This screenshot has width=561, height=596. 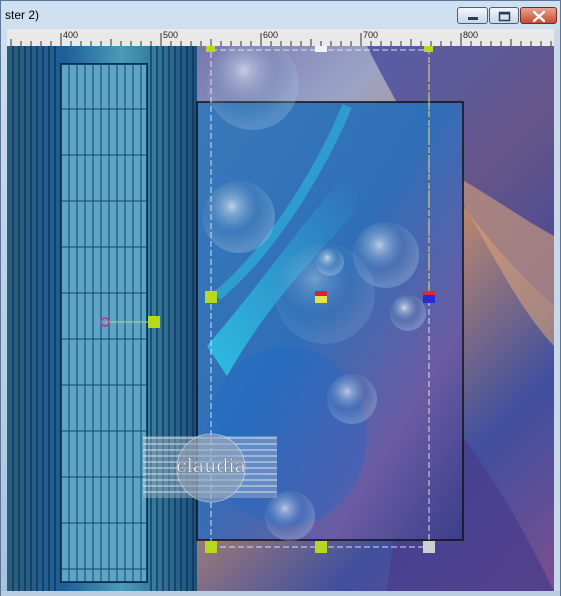 What do you see at coordinates (371, 35) in the screenshot?
I see `ruler-label: 700` at bounding box center [371, 35].